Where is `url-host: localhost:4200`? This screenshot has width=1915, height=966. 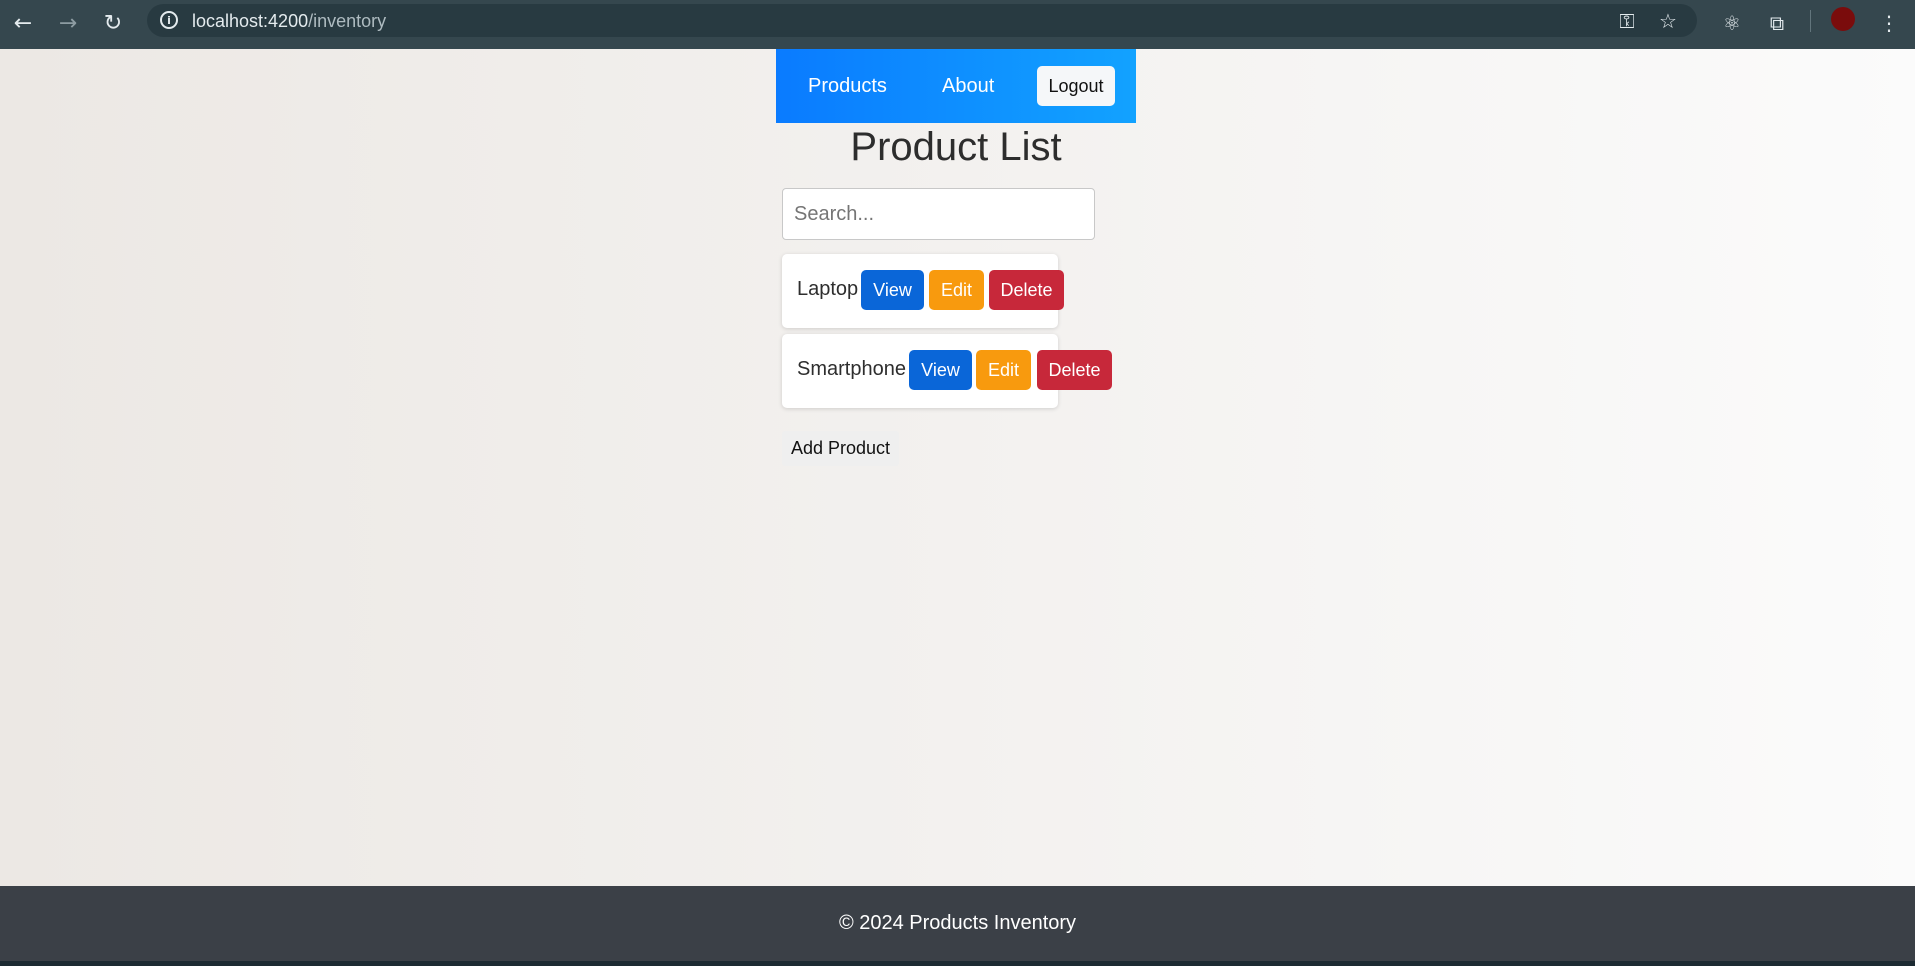 url-host: localhost:4200 is located at coordinates (250, 21).